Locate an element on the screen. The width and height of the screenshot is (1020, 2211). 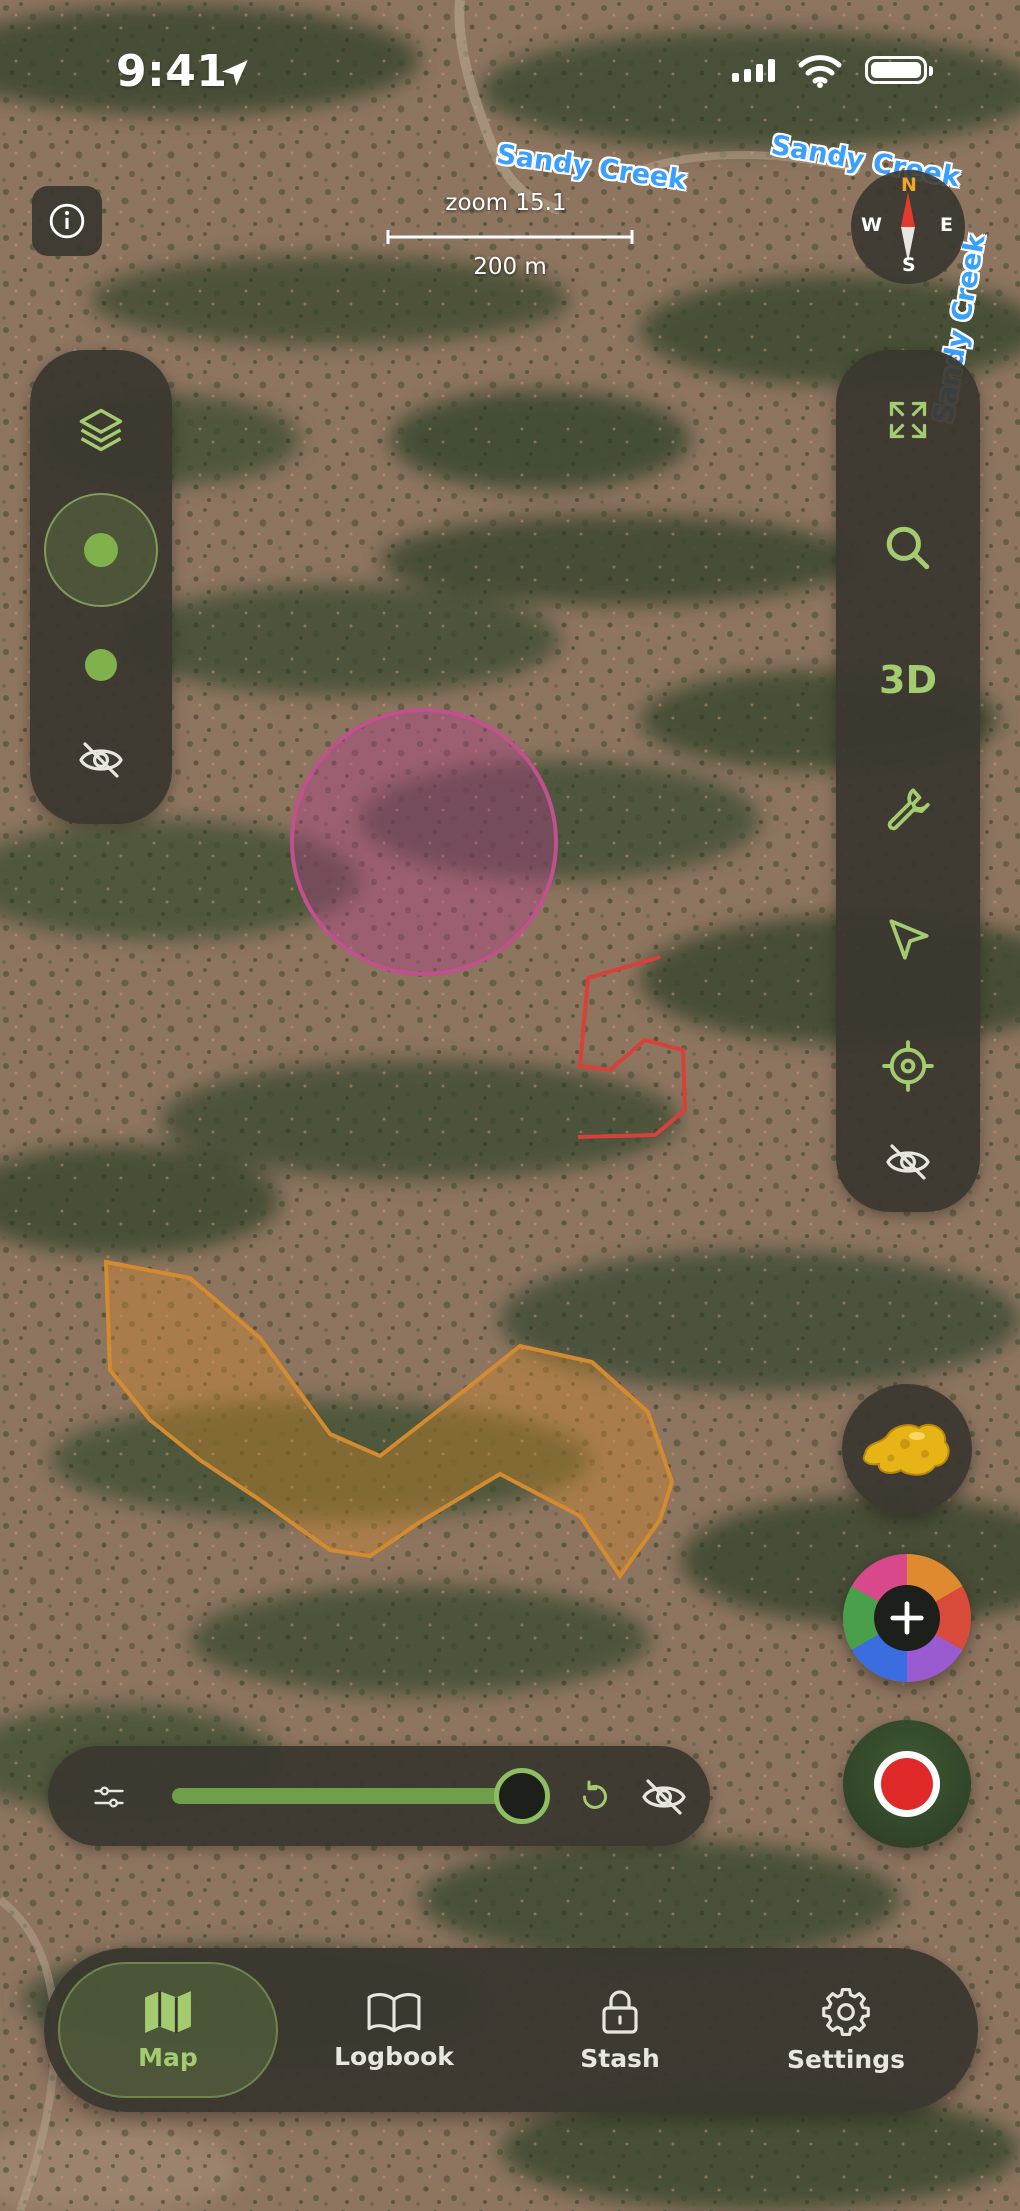
sliders-icon is located at coordinates (109, 1797).